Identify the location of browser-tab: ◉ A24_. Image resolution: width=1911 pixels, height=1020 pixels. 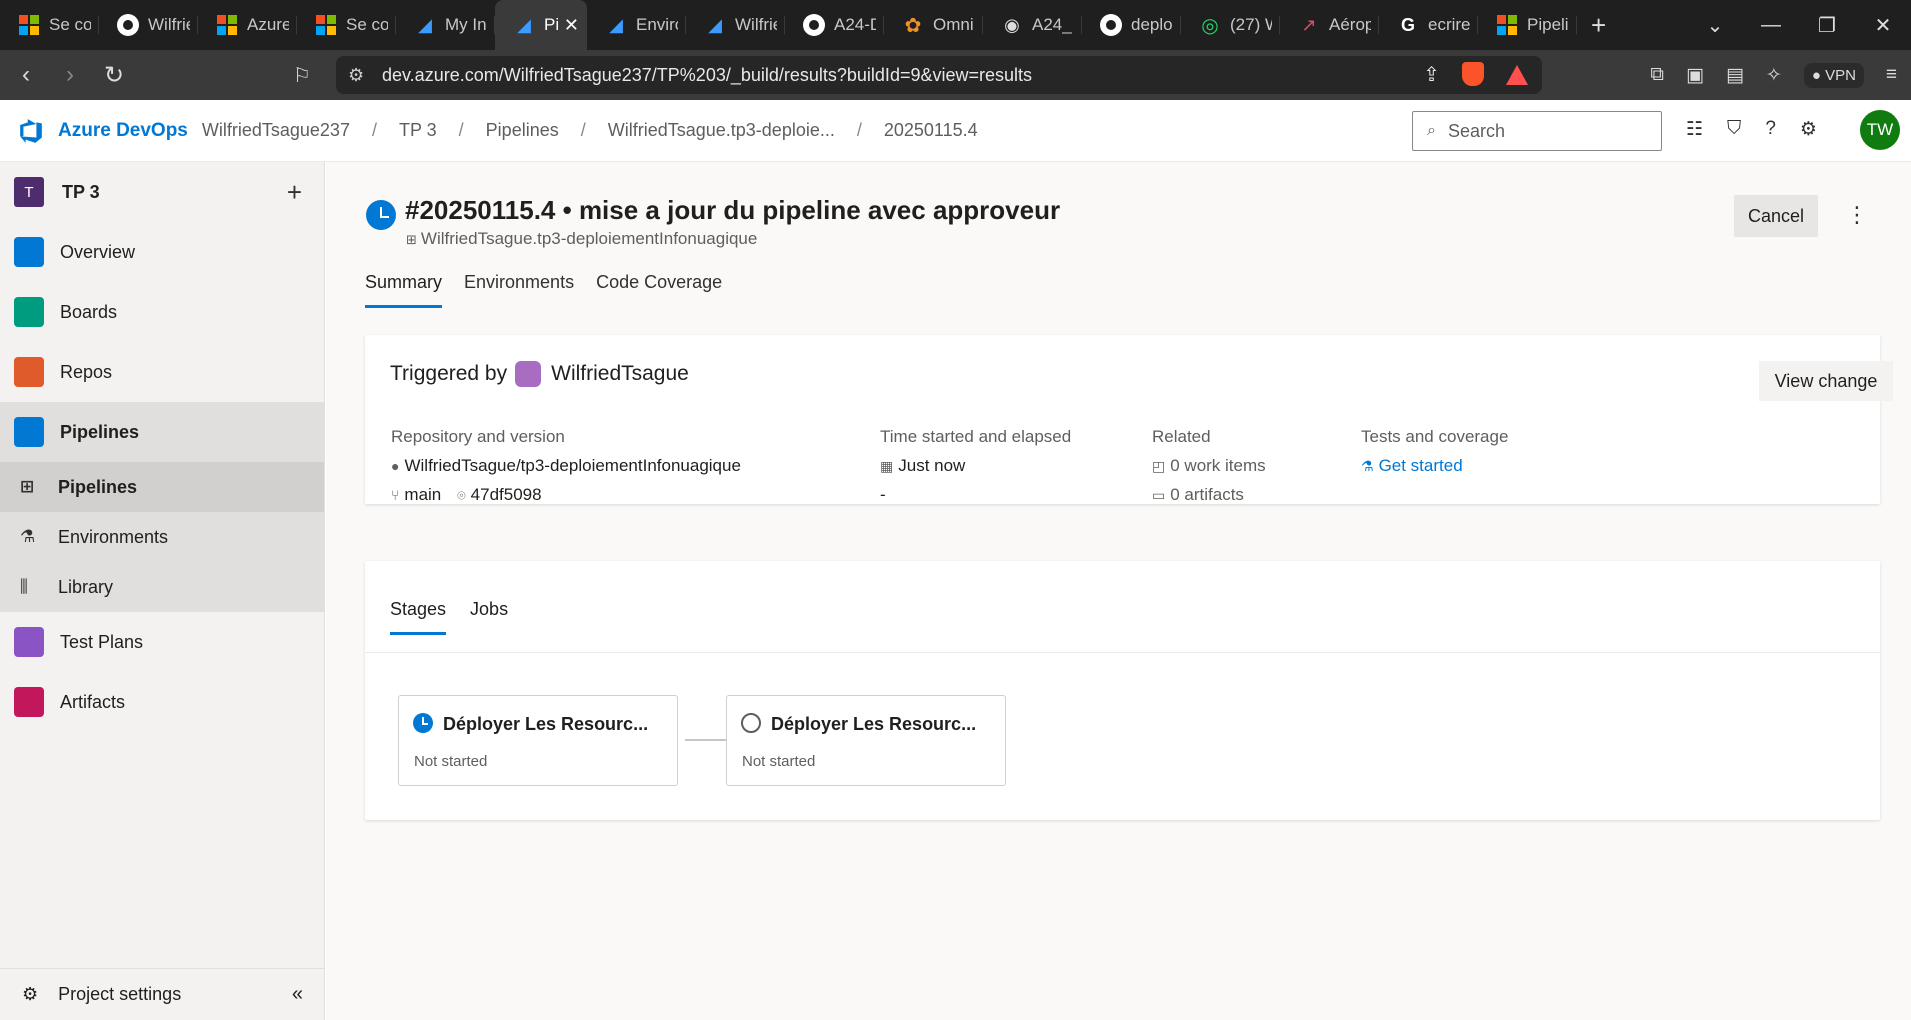
(1032, 25).